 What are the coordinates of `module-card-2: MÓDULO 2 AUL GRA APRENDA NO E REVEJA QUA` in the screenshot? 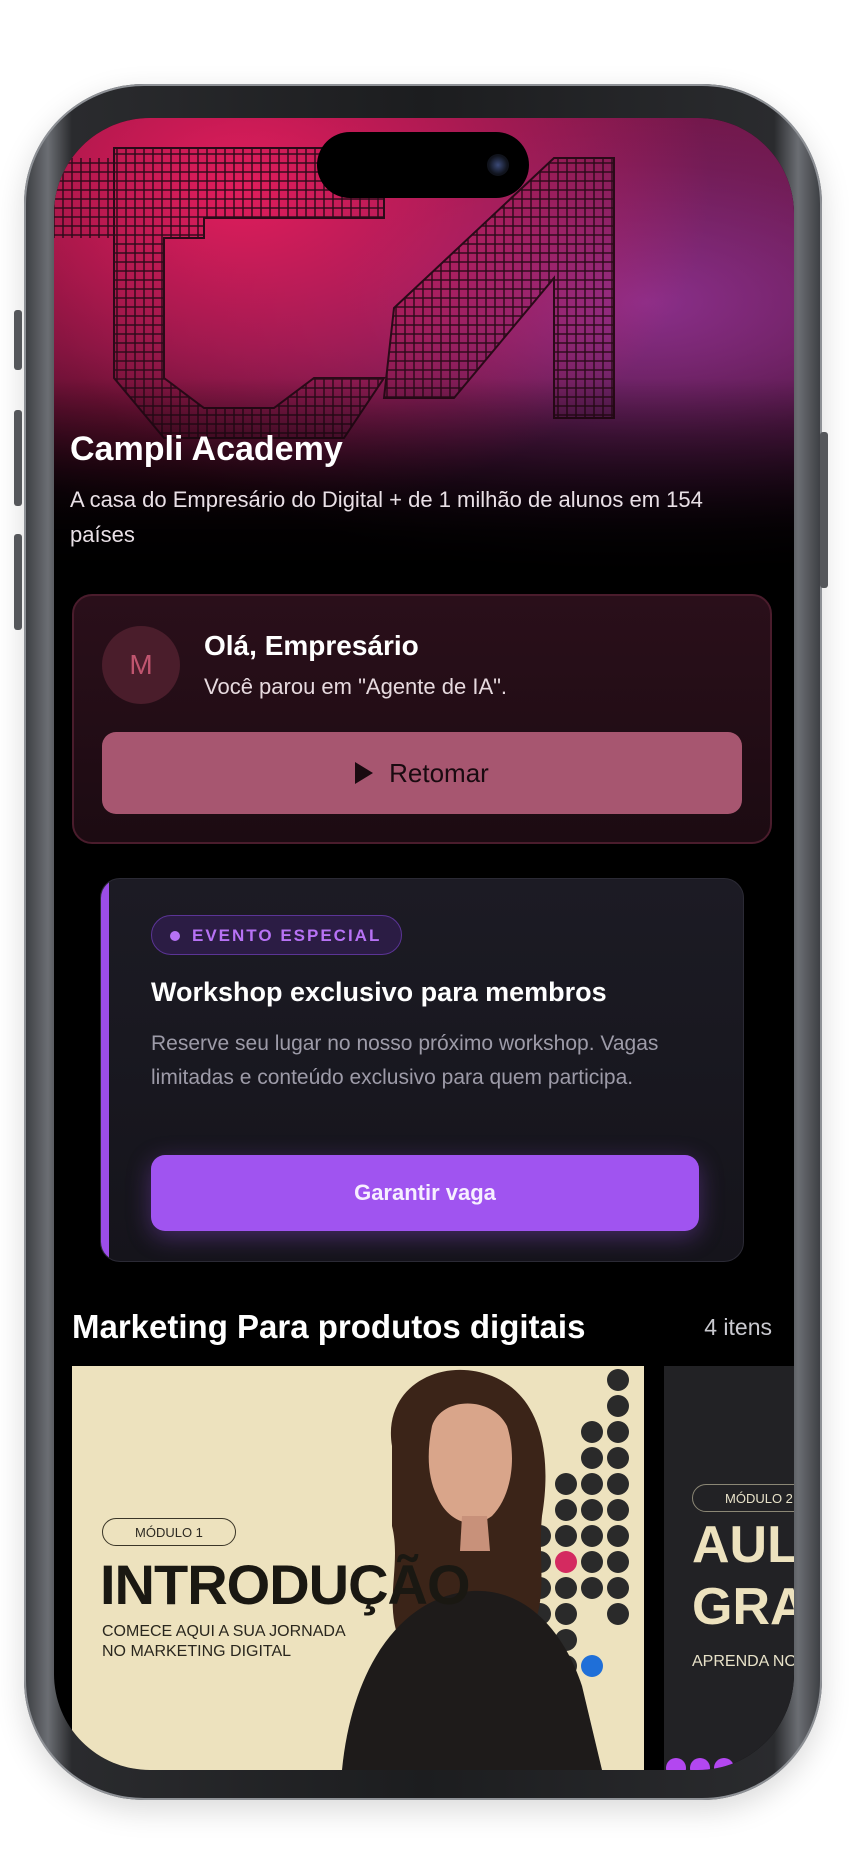 It's located at (729, 1568).